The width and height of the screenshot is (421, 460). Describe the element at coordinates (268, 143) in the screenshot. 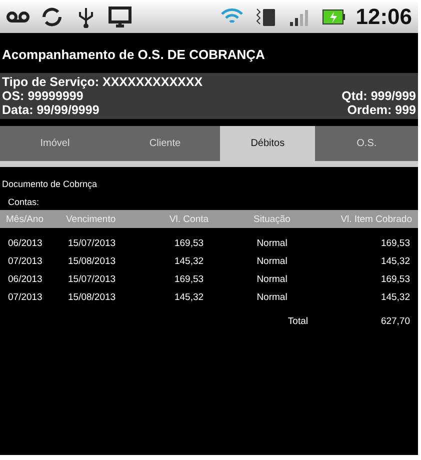

I see `tab: Débitos` at that location.